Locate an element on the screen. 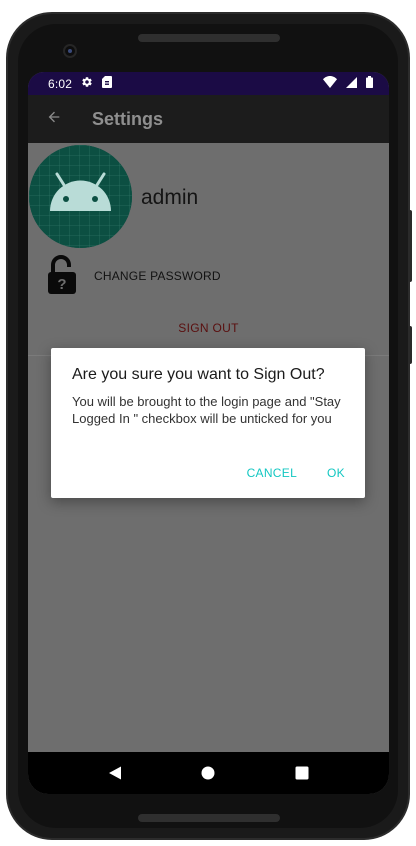  nav-back-button is located at coordinates (115, 773).